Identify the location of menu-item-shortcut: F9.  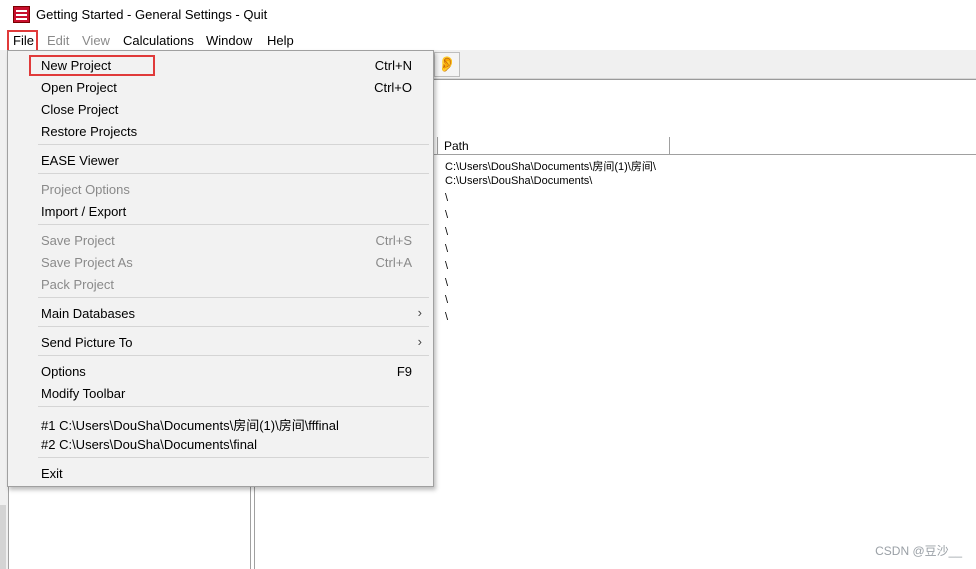
(404, 371).